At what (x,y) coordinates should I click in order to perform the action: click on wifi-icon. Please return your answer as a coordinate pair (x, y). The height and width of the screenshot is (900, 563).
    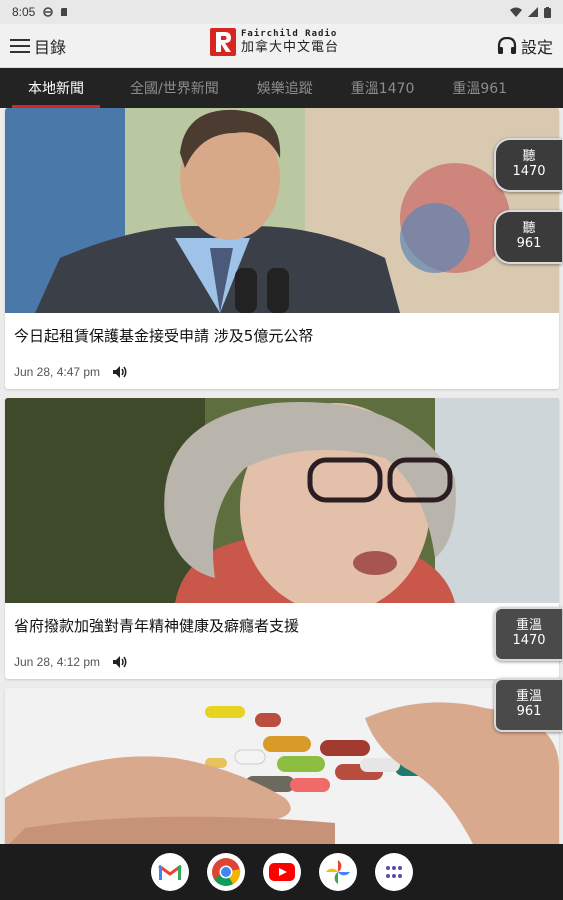
    Looking at the image, I should click on (516, 12).